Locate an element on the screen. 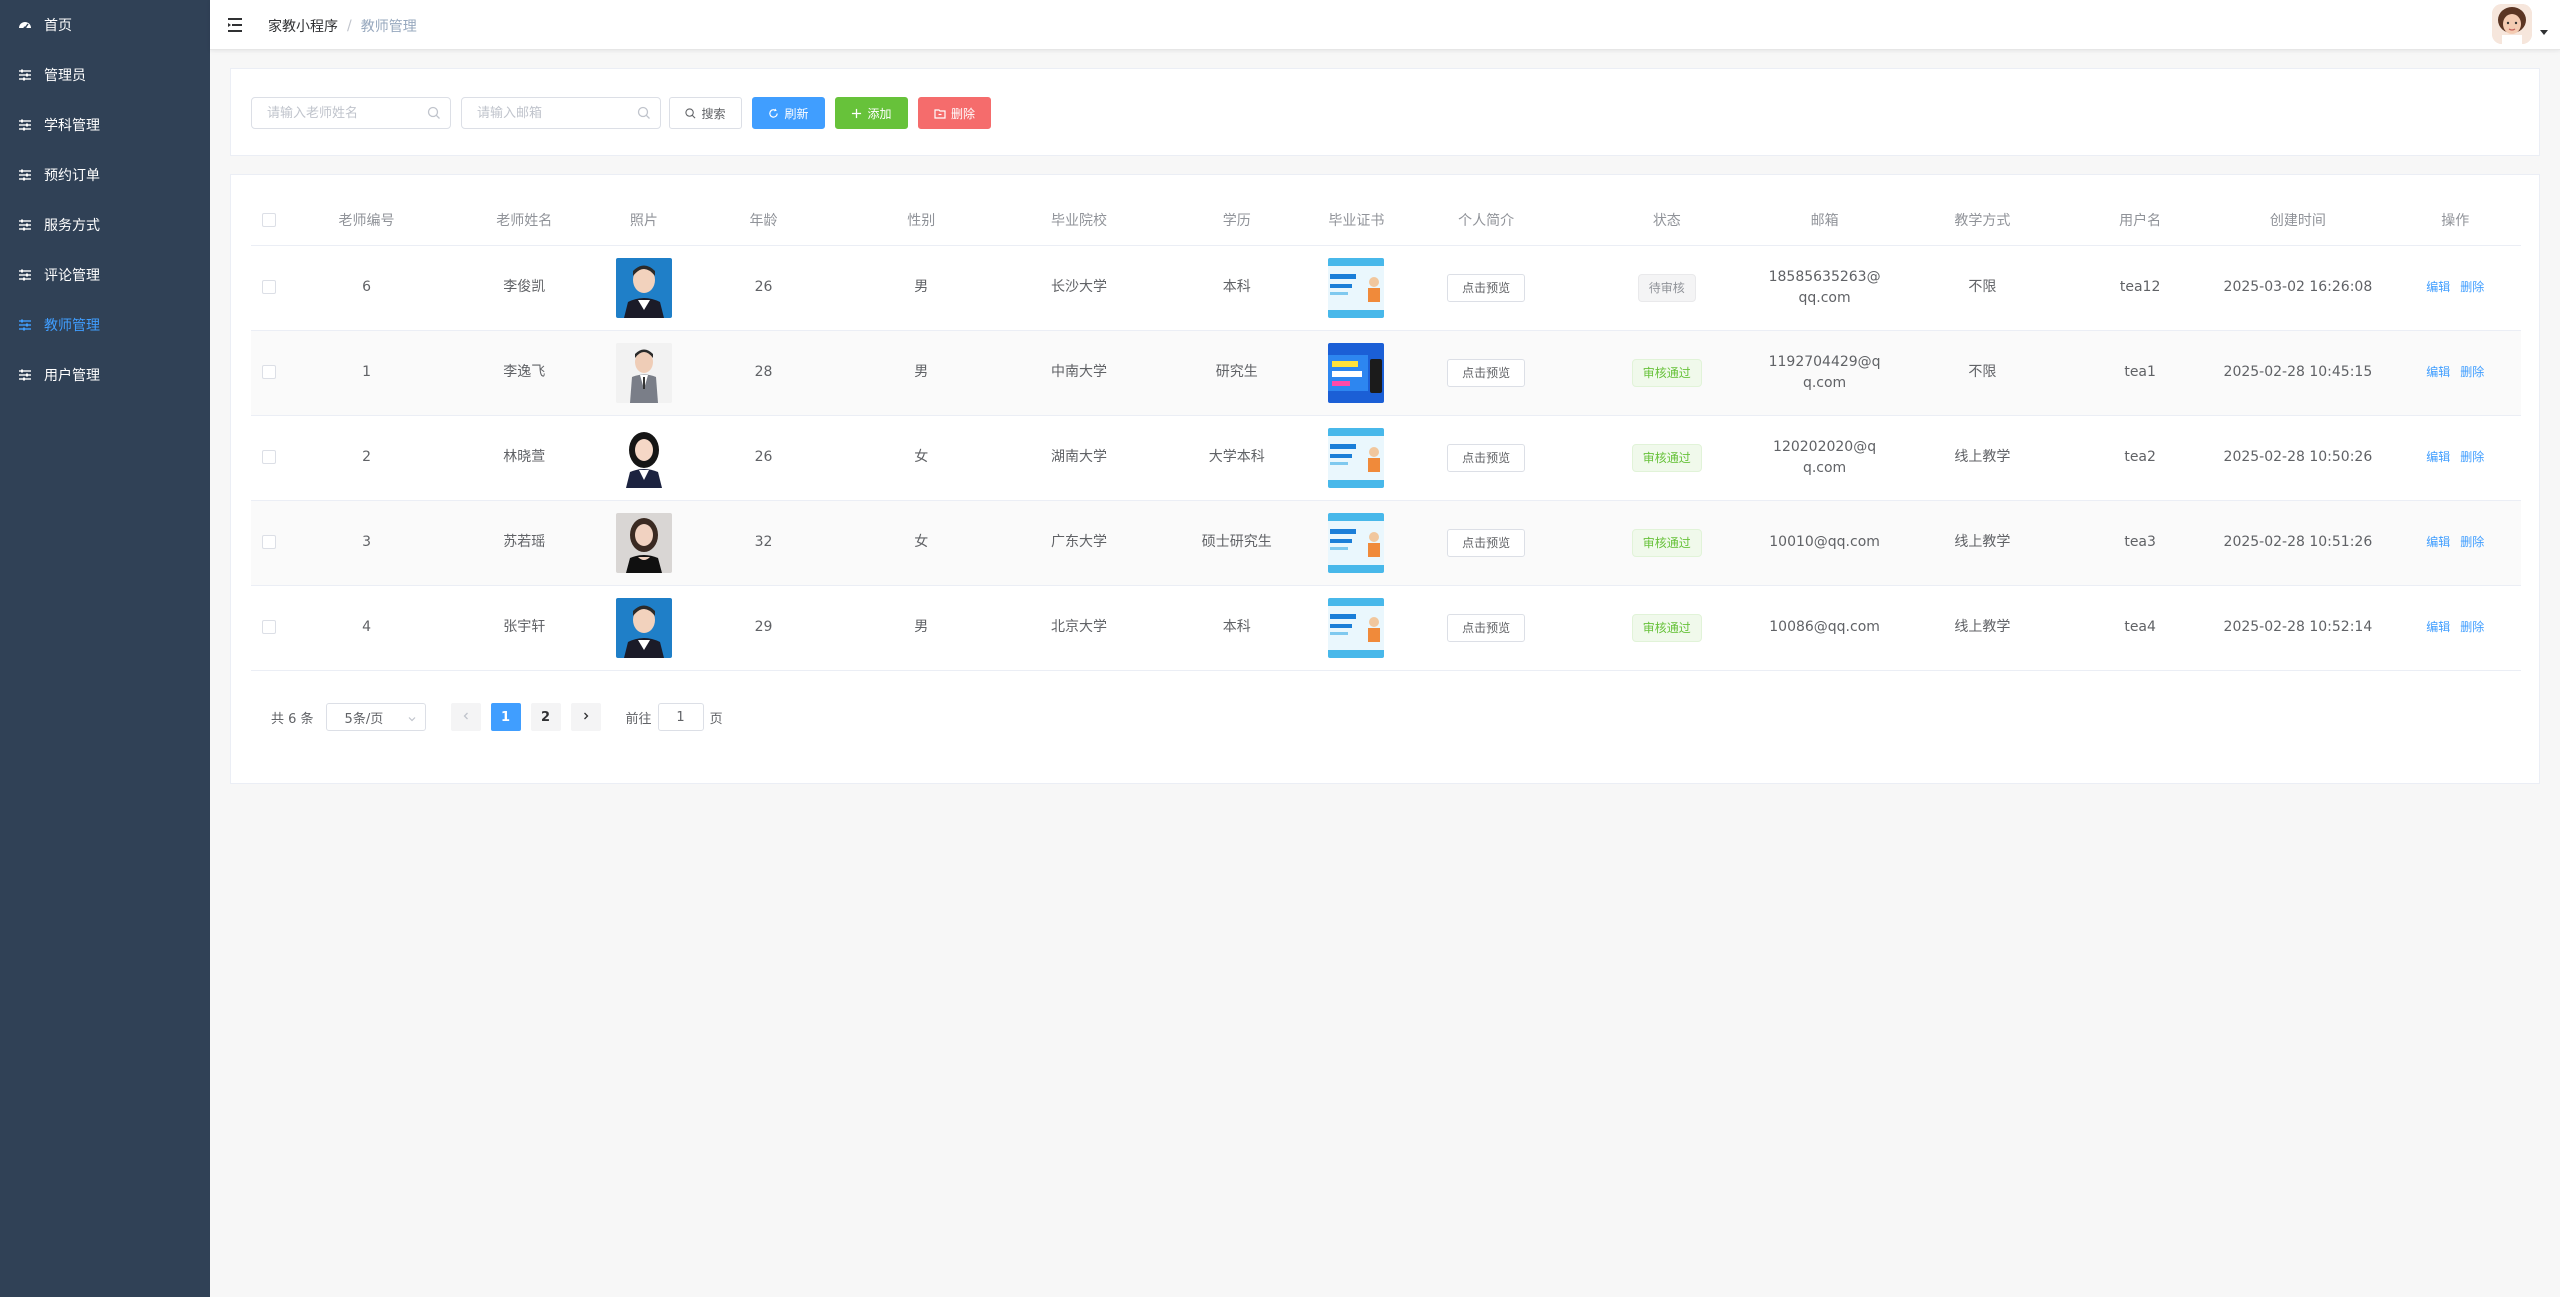  delete-folder-icon is located at coordinates (940, 113).